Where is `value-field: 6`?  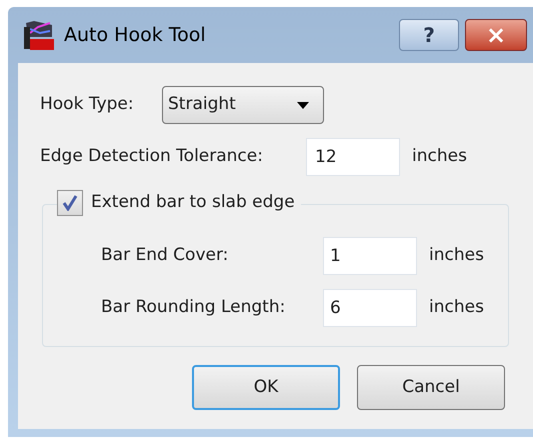
value-field: 6 is located at coordinates (370, 308).